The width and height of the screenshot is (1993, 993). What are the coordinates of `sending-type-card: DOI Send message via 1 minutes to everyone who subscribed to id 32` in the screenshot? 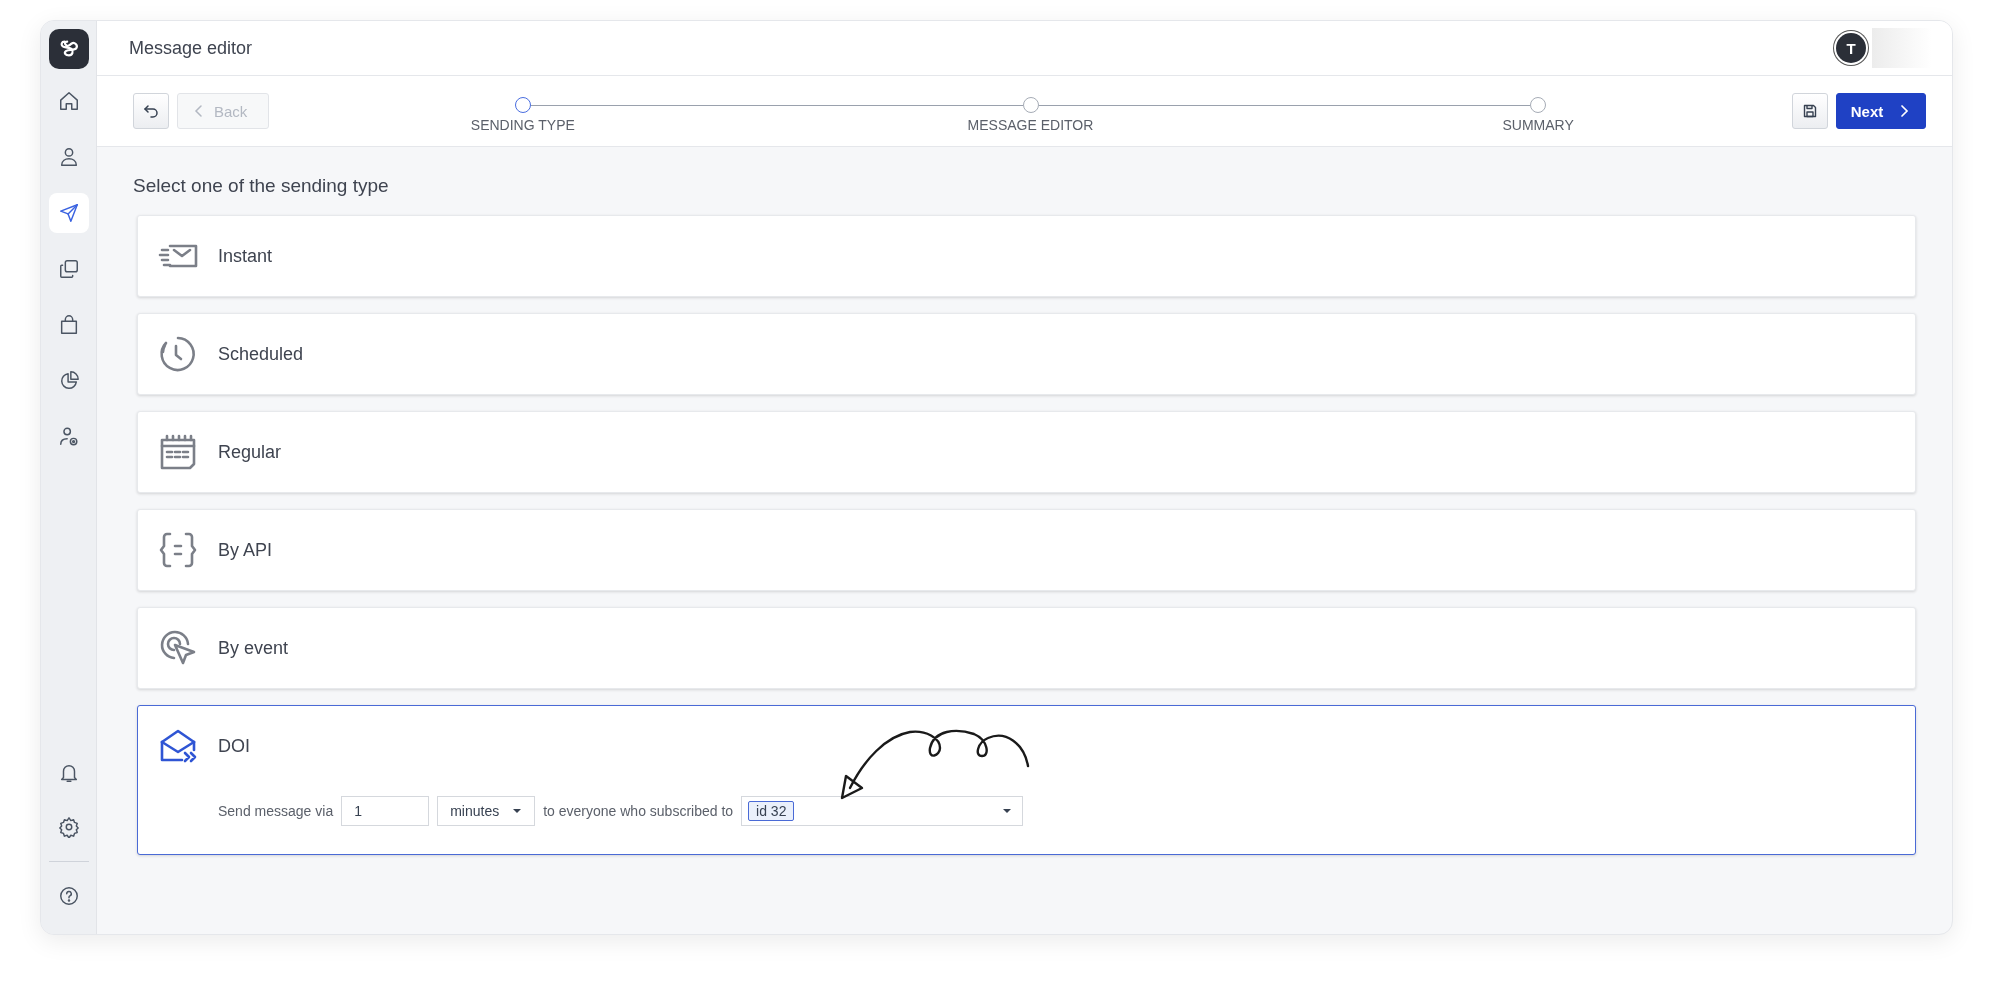 It's located at (1026, 780).